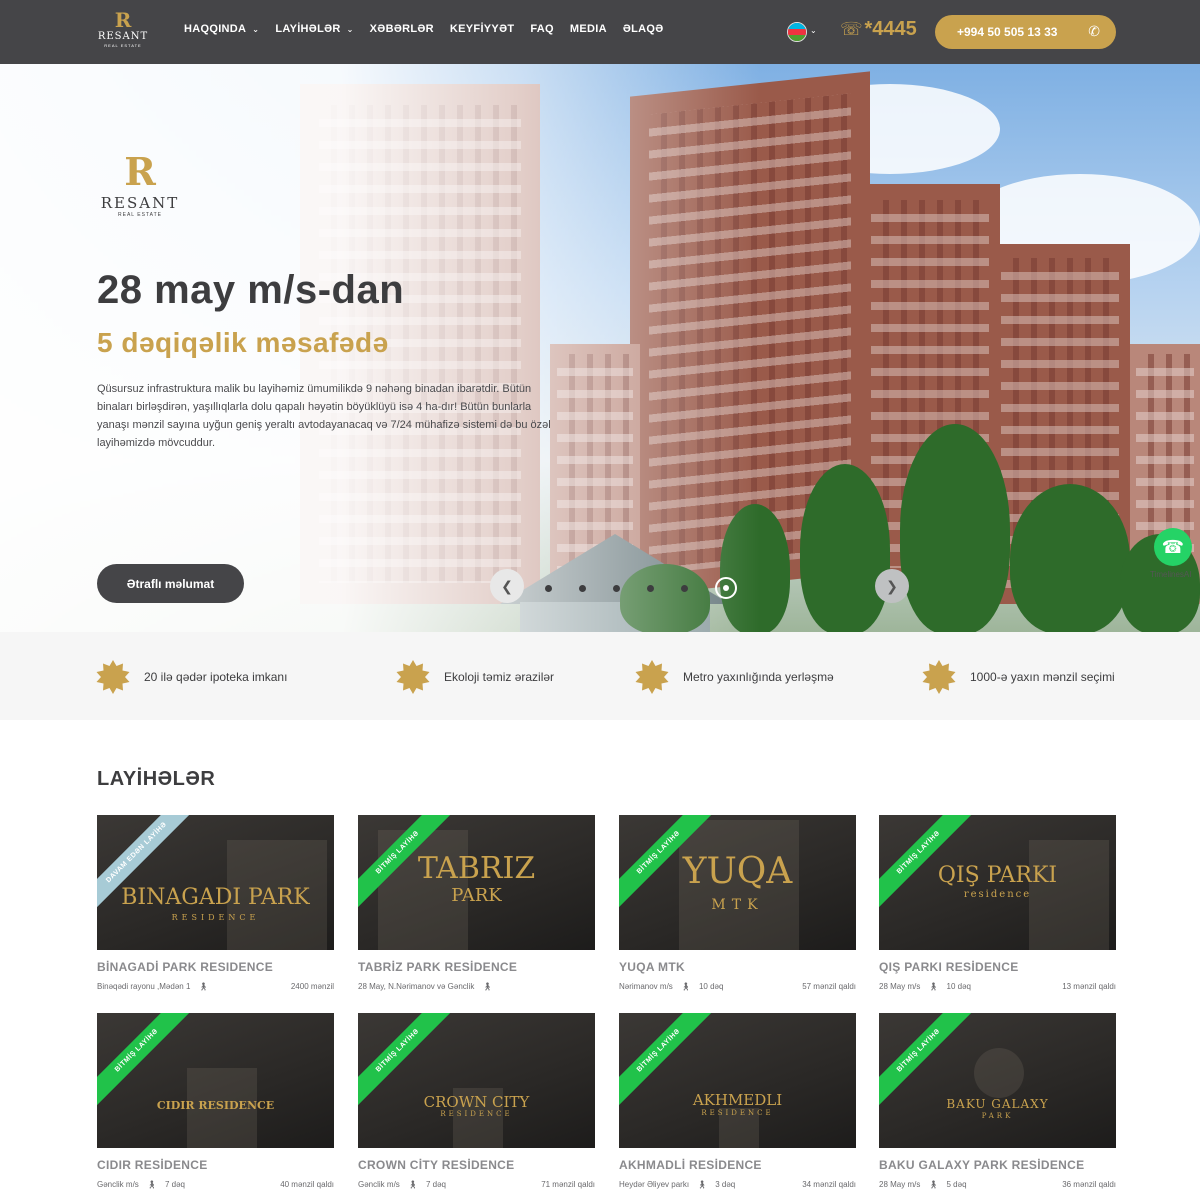  I want to click on project-units: 40 mənzil qaldı, so click(307, 1184).